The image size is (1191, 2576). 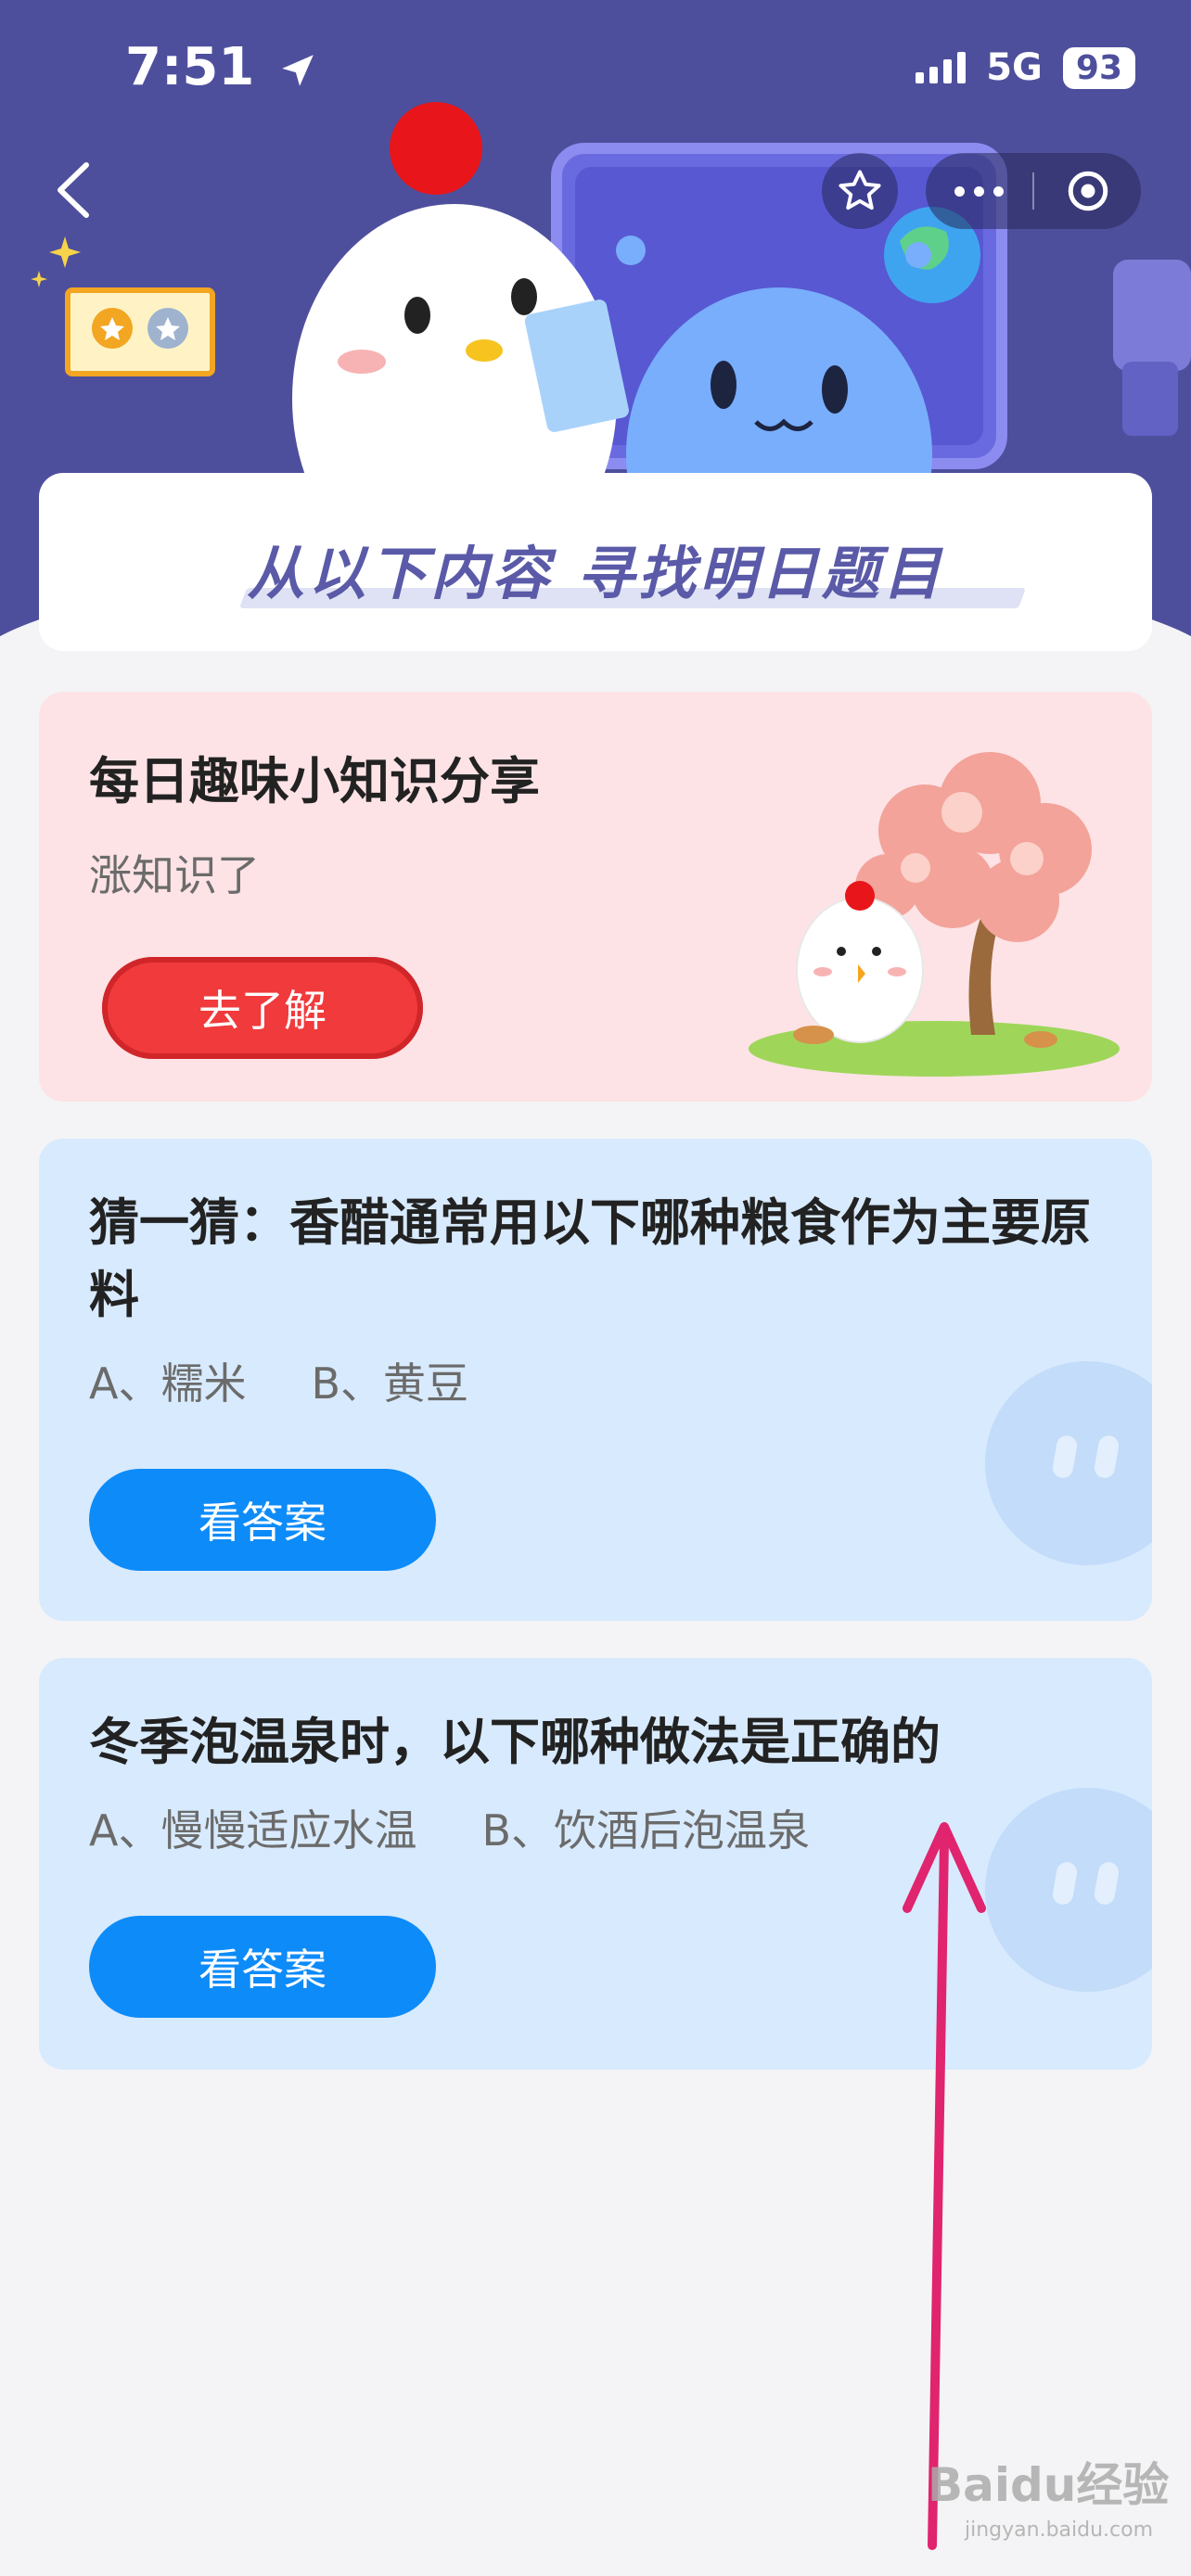 I want to click on hint-banner: 从以下内容 寻找明日题目, so click(x=595, y=562).